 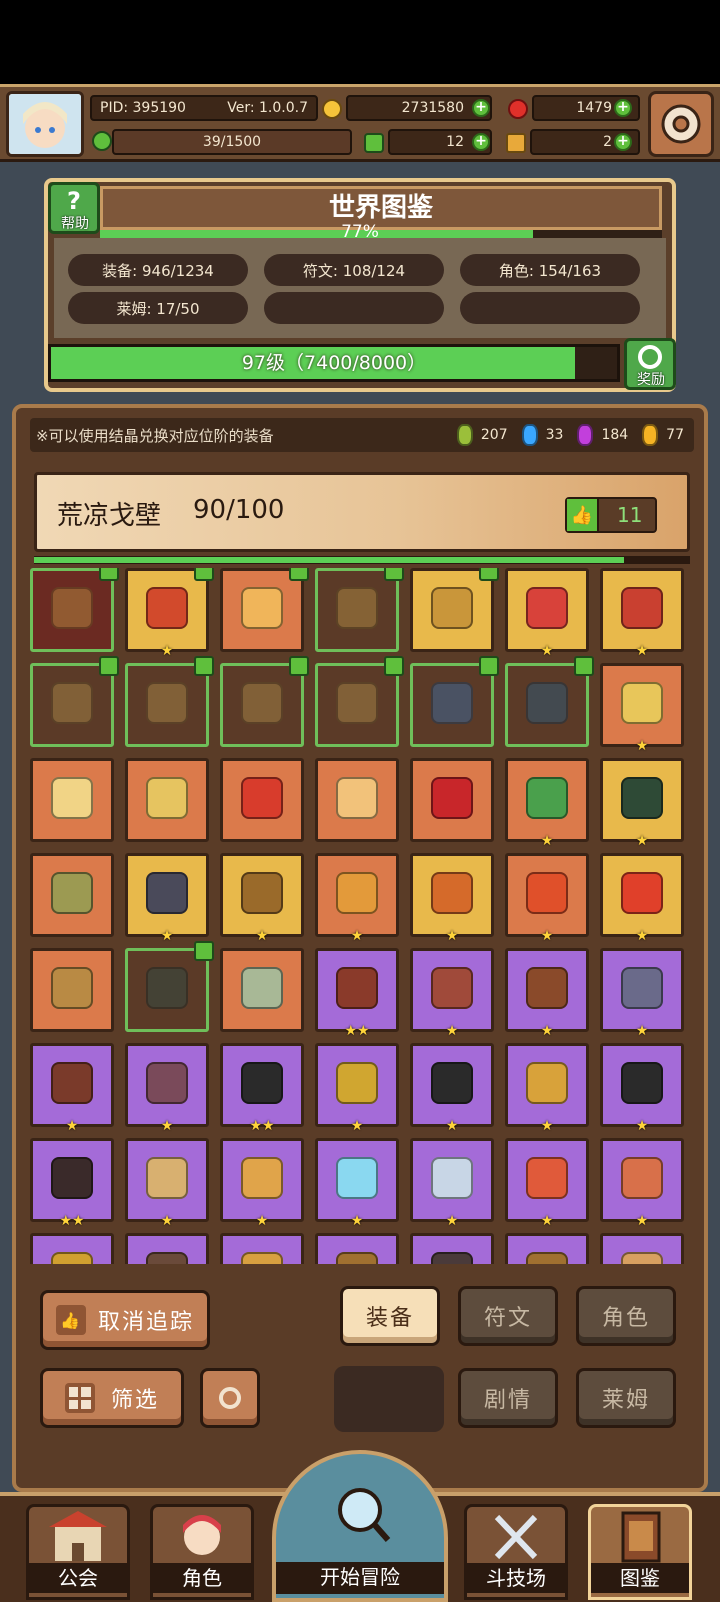 What do you see at coordinates (360, 1526) in the screenshot?
I see `nav-adventure: 开始冒险` at bounding box center [360, 1526].